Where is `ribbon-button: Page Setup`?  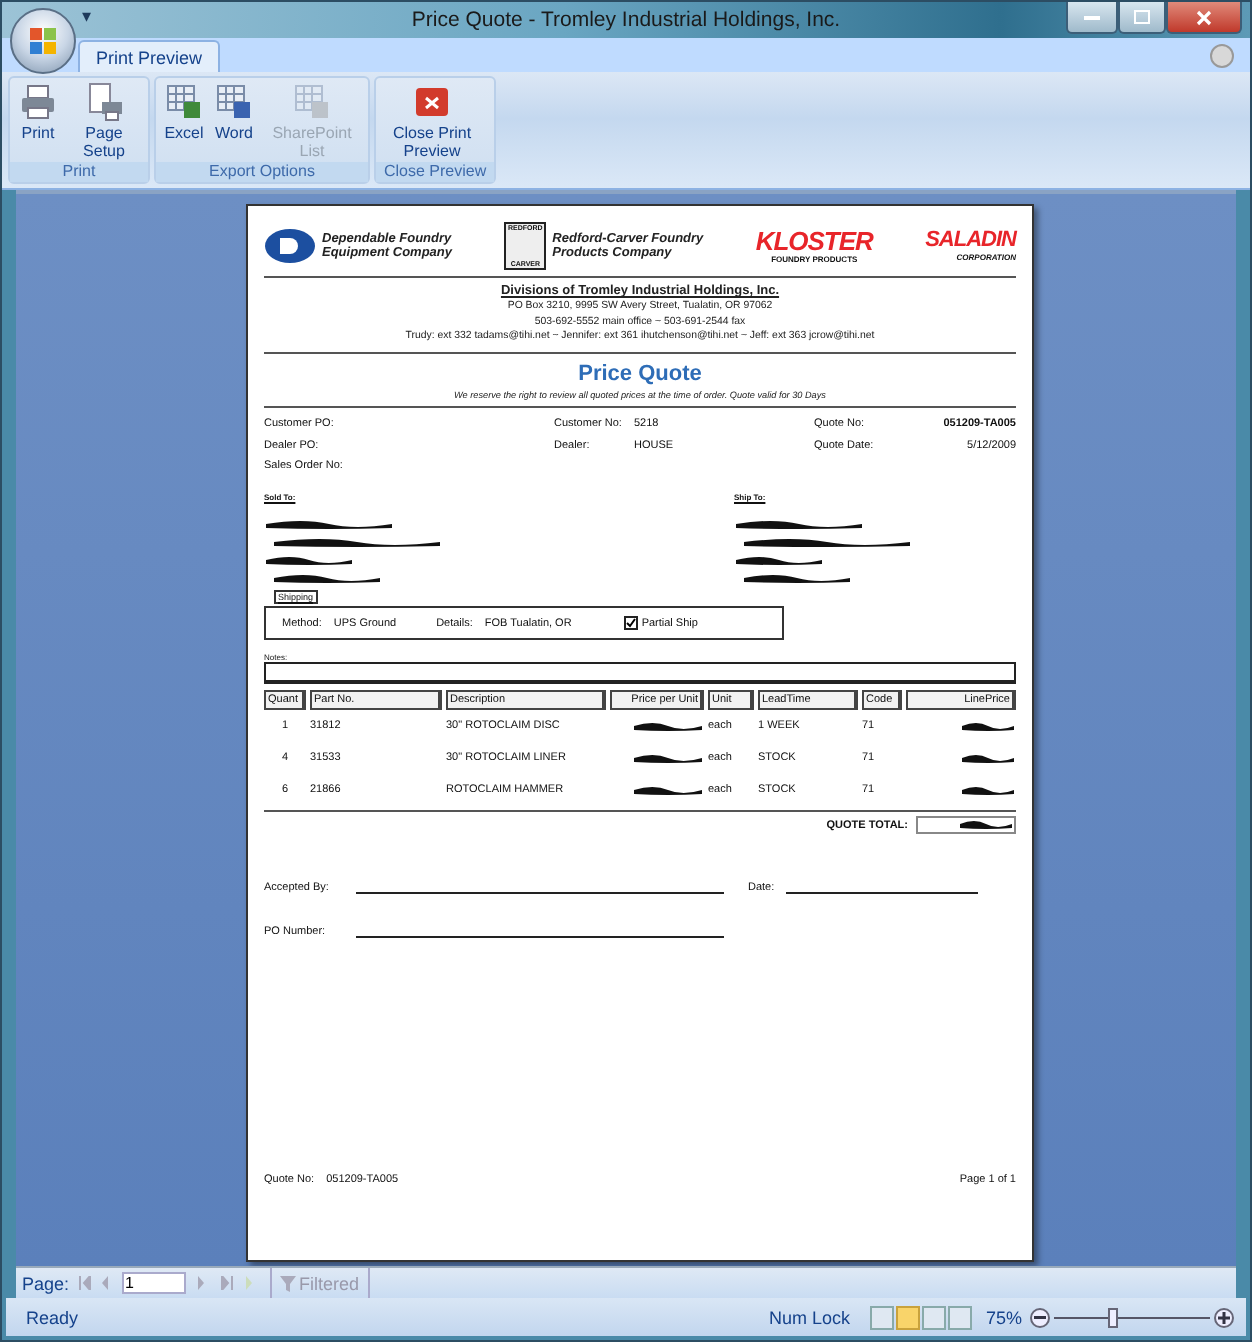
ribbon-button: Page Setup is located at coordinates (104, 121).